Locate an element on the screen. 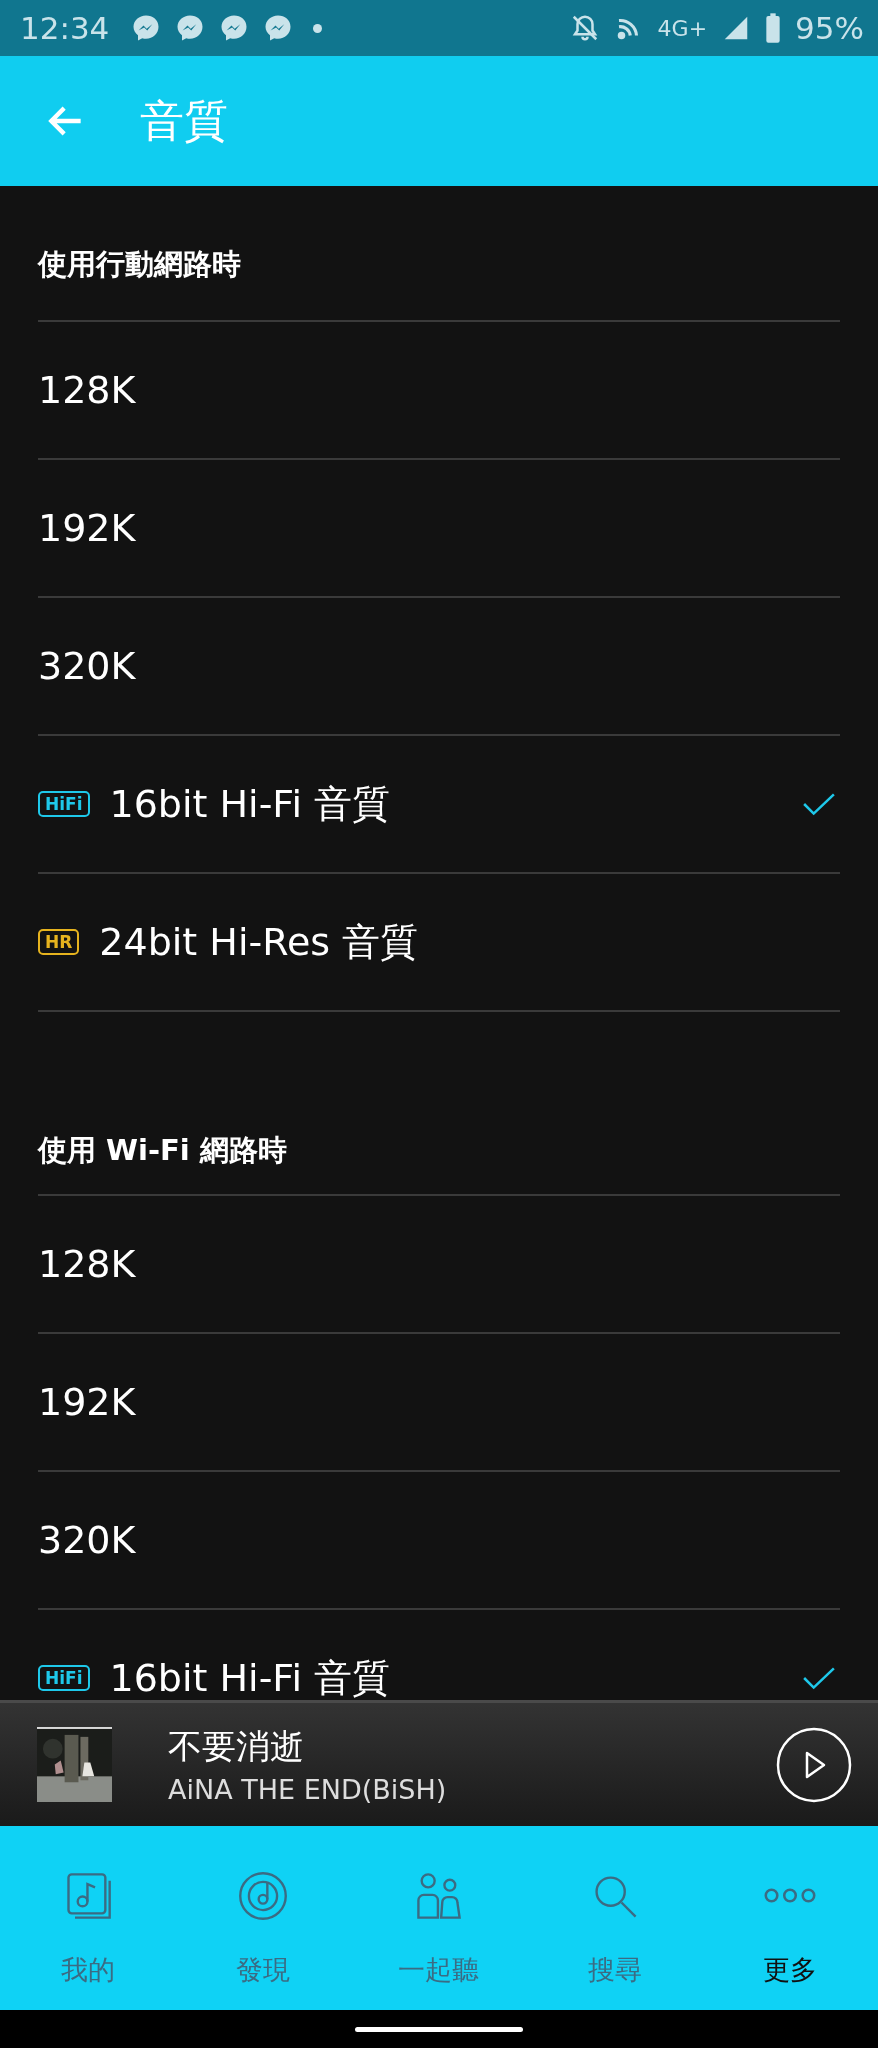 This screenshot has height=2048, width=878. nav-tab: 更多 is located at coordinates (790, 1918).